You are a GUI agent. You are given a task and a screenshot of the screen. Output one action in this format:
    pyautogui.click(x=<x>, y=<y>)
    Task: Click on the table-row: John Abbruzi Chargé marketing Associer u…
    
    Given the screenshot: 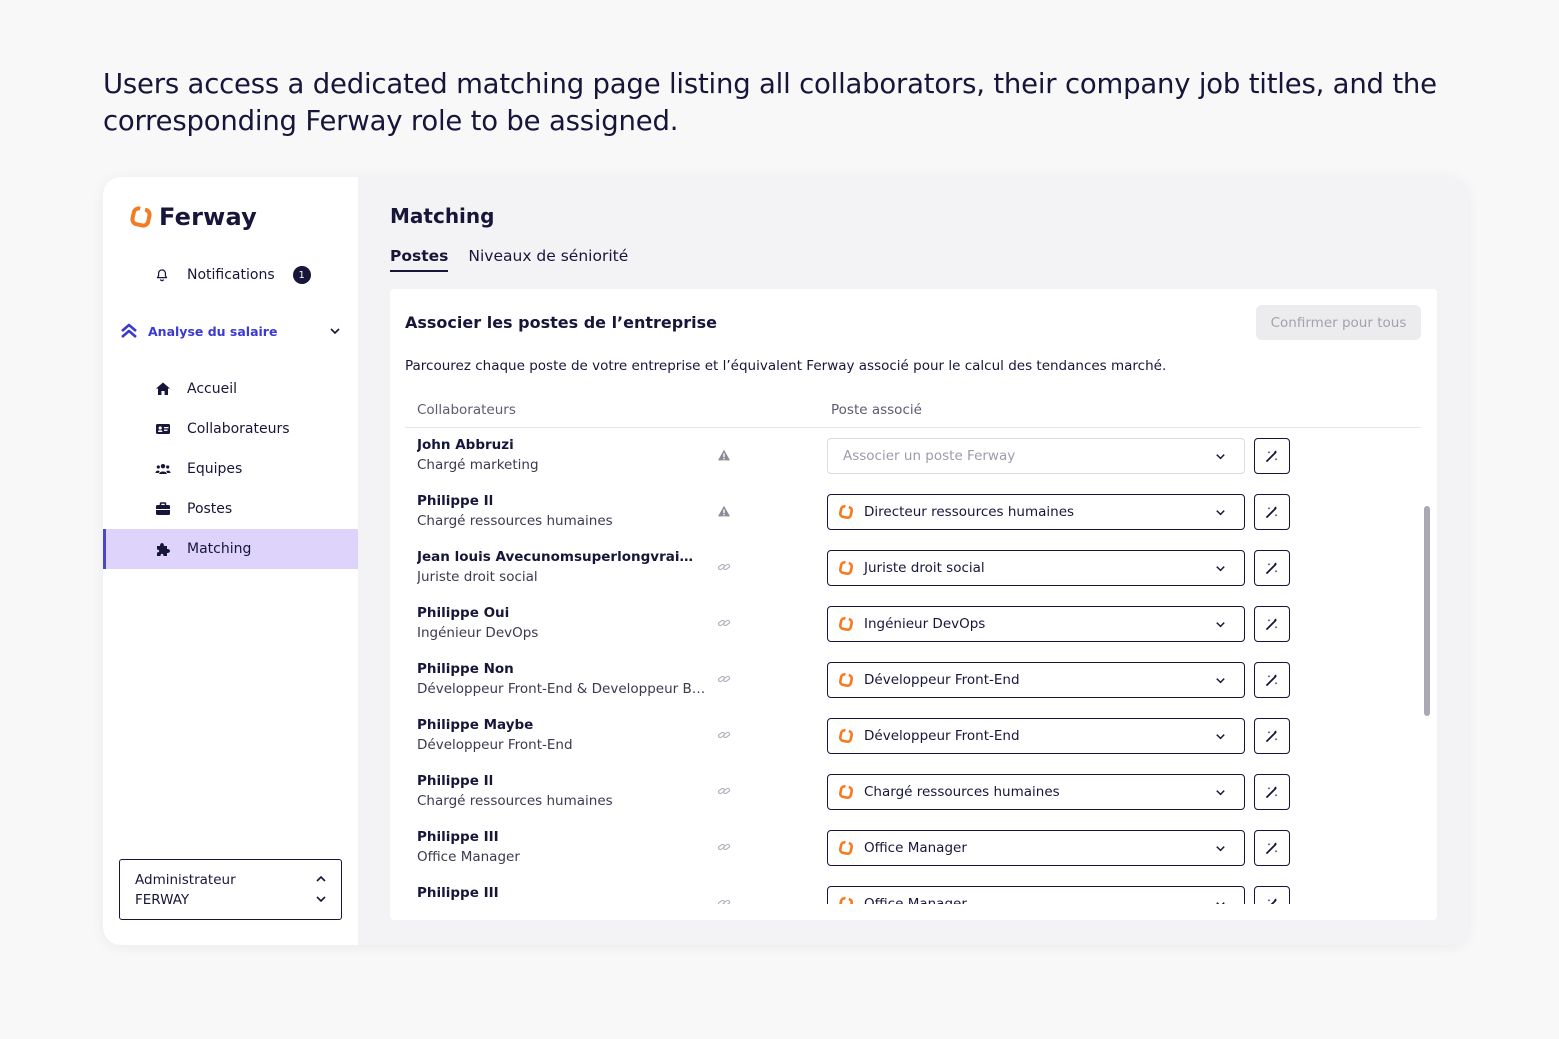 What is the action you would take?
    pyautogui.click(x=913, y=456)
    